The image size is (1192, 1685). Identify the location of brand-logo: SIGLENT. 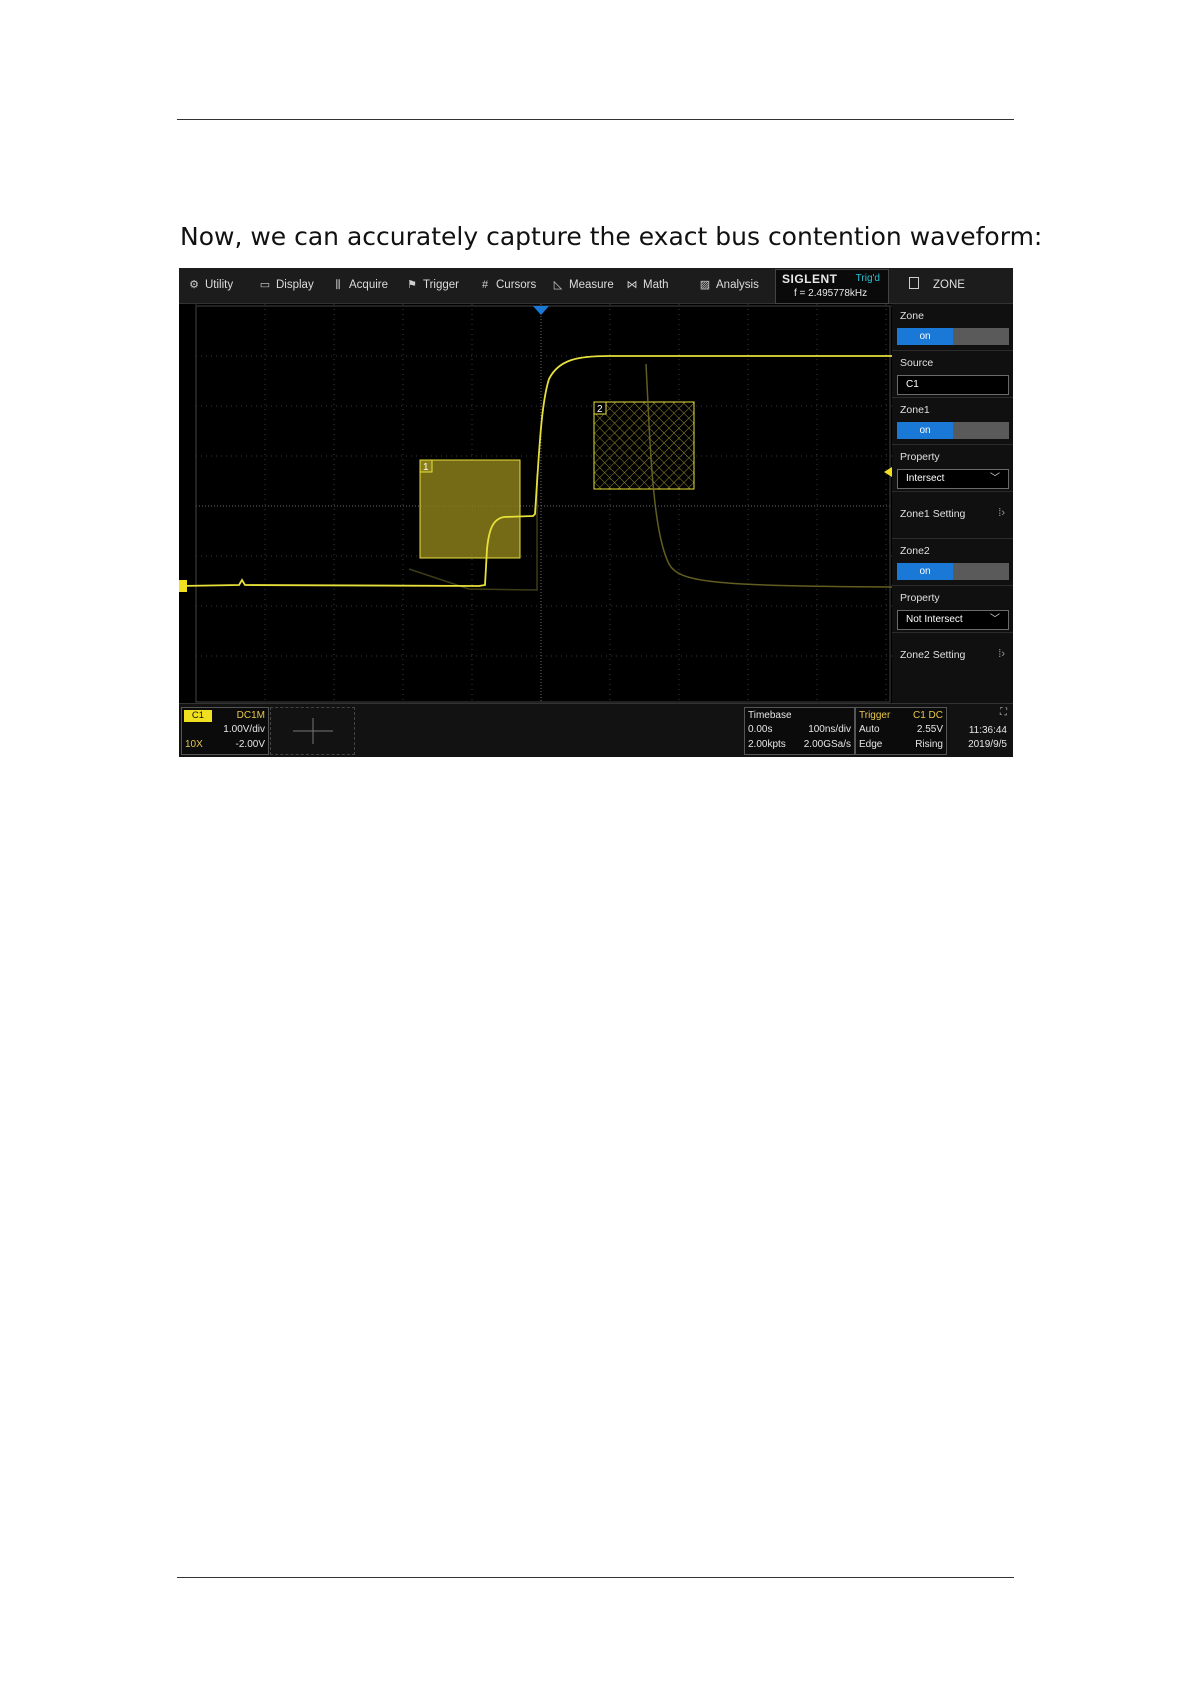
(810, 279).